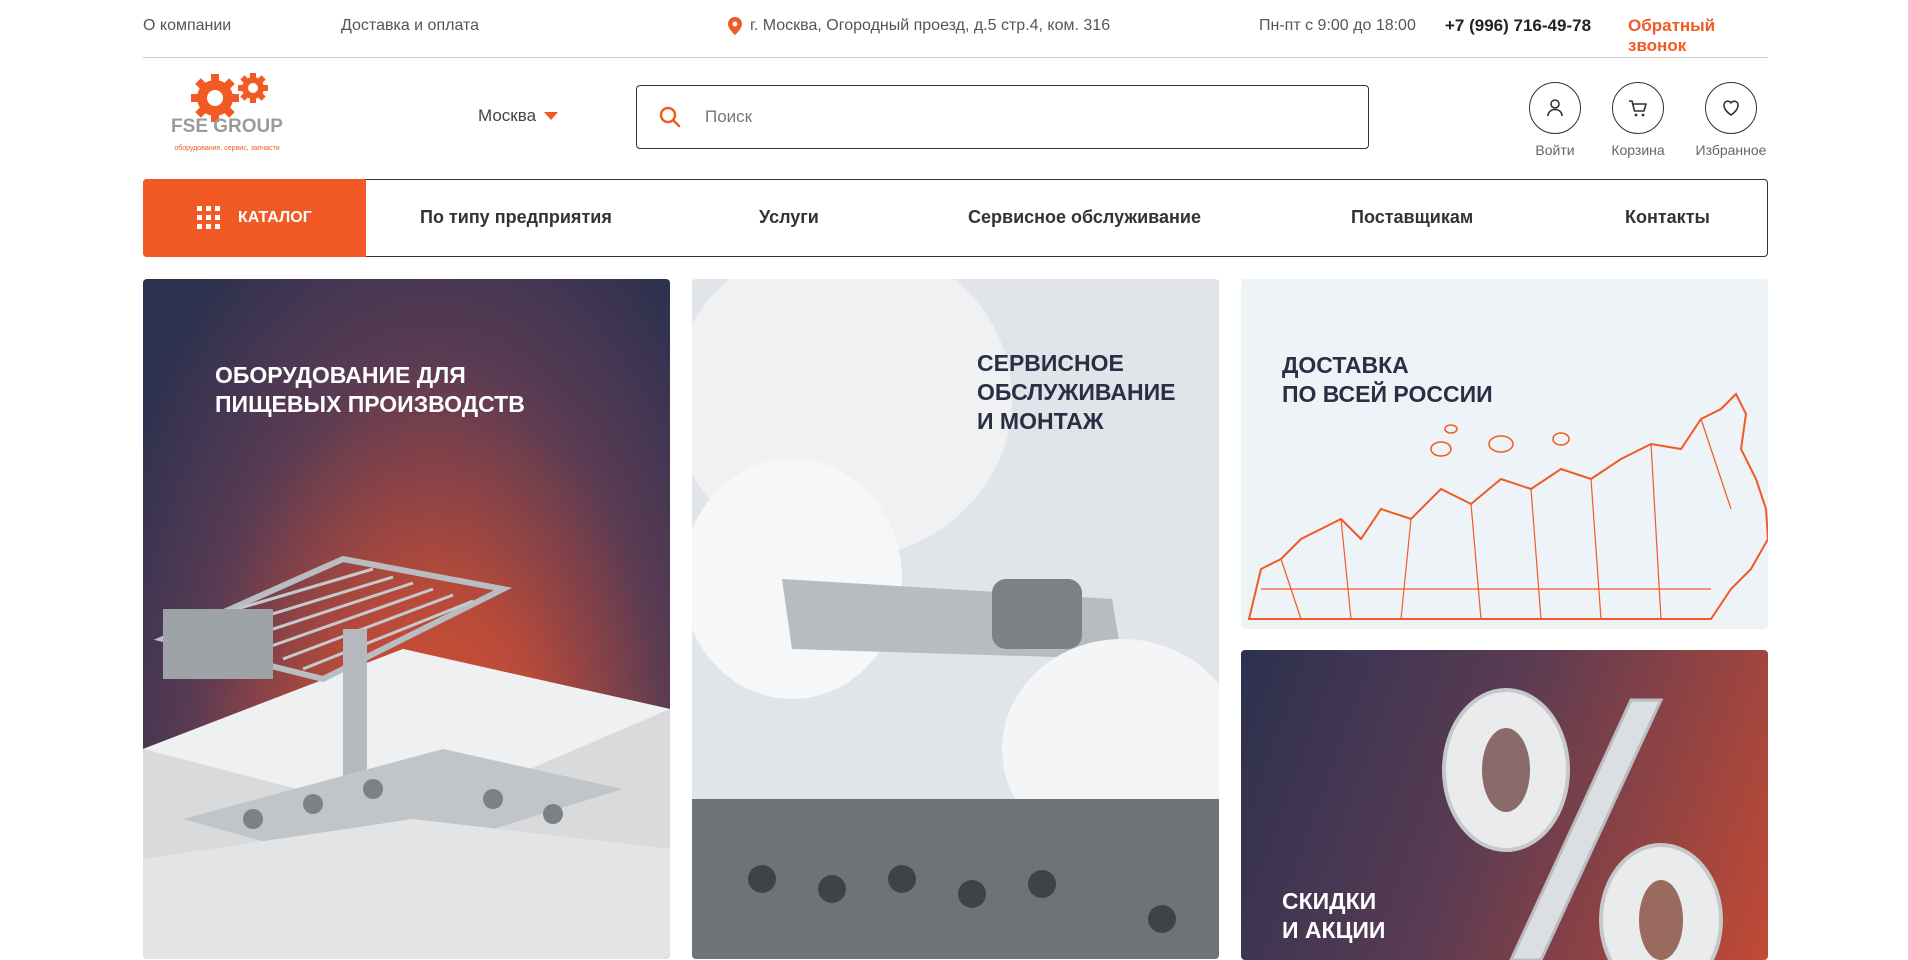 The image size is (1908, 960). What do you see at coordinates (516, 217) in the screenshot?
I see `nav-item-enterprise-type: По типу предприятия` at bounding box center [516, 217].